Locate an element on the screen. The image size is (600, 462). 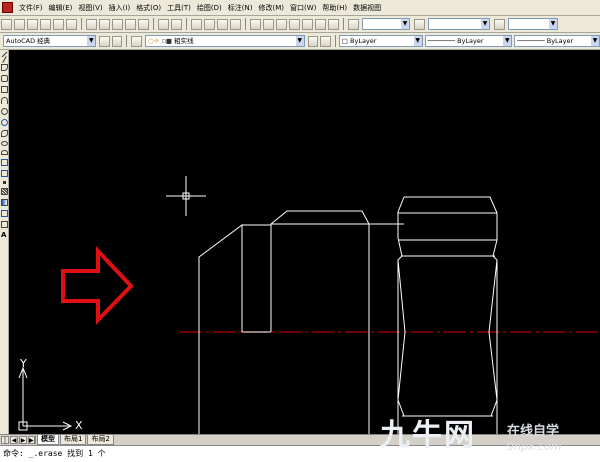
region-icon is located at coordinates (4, 213).